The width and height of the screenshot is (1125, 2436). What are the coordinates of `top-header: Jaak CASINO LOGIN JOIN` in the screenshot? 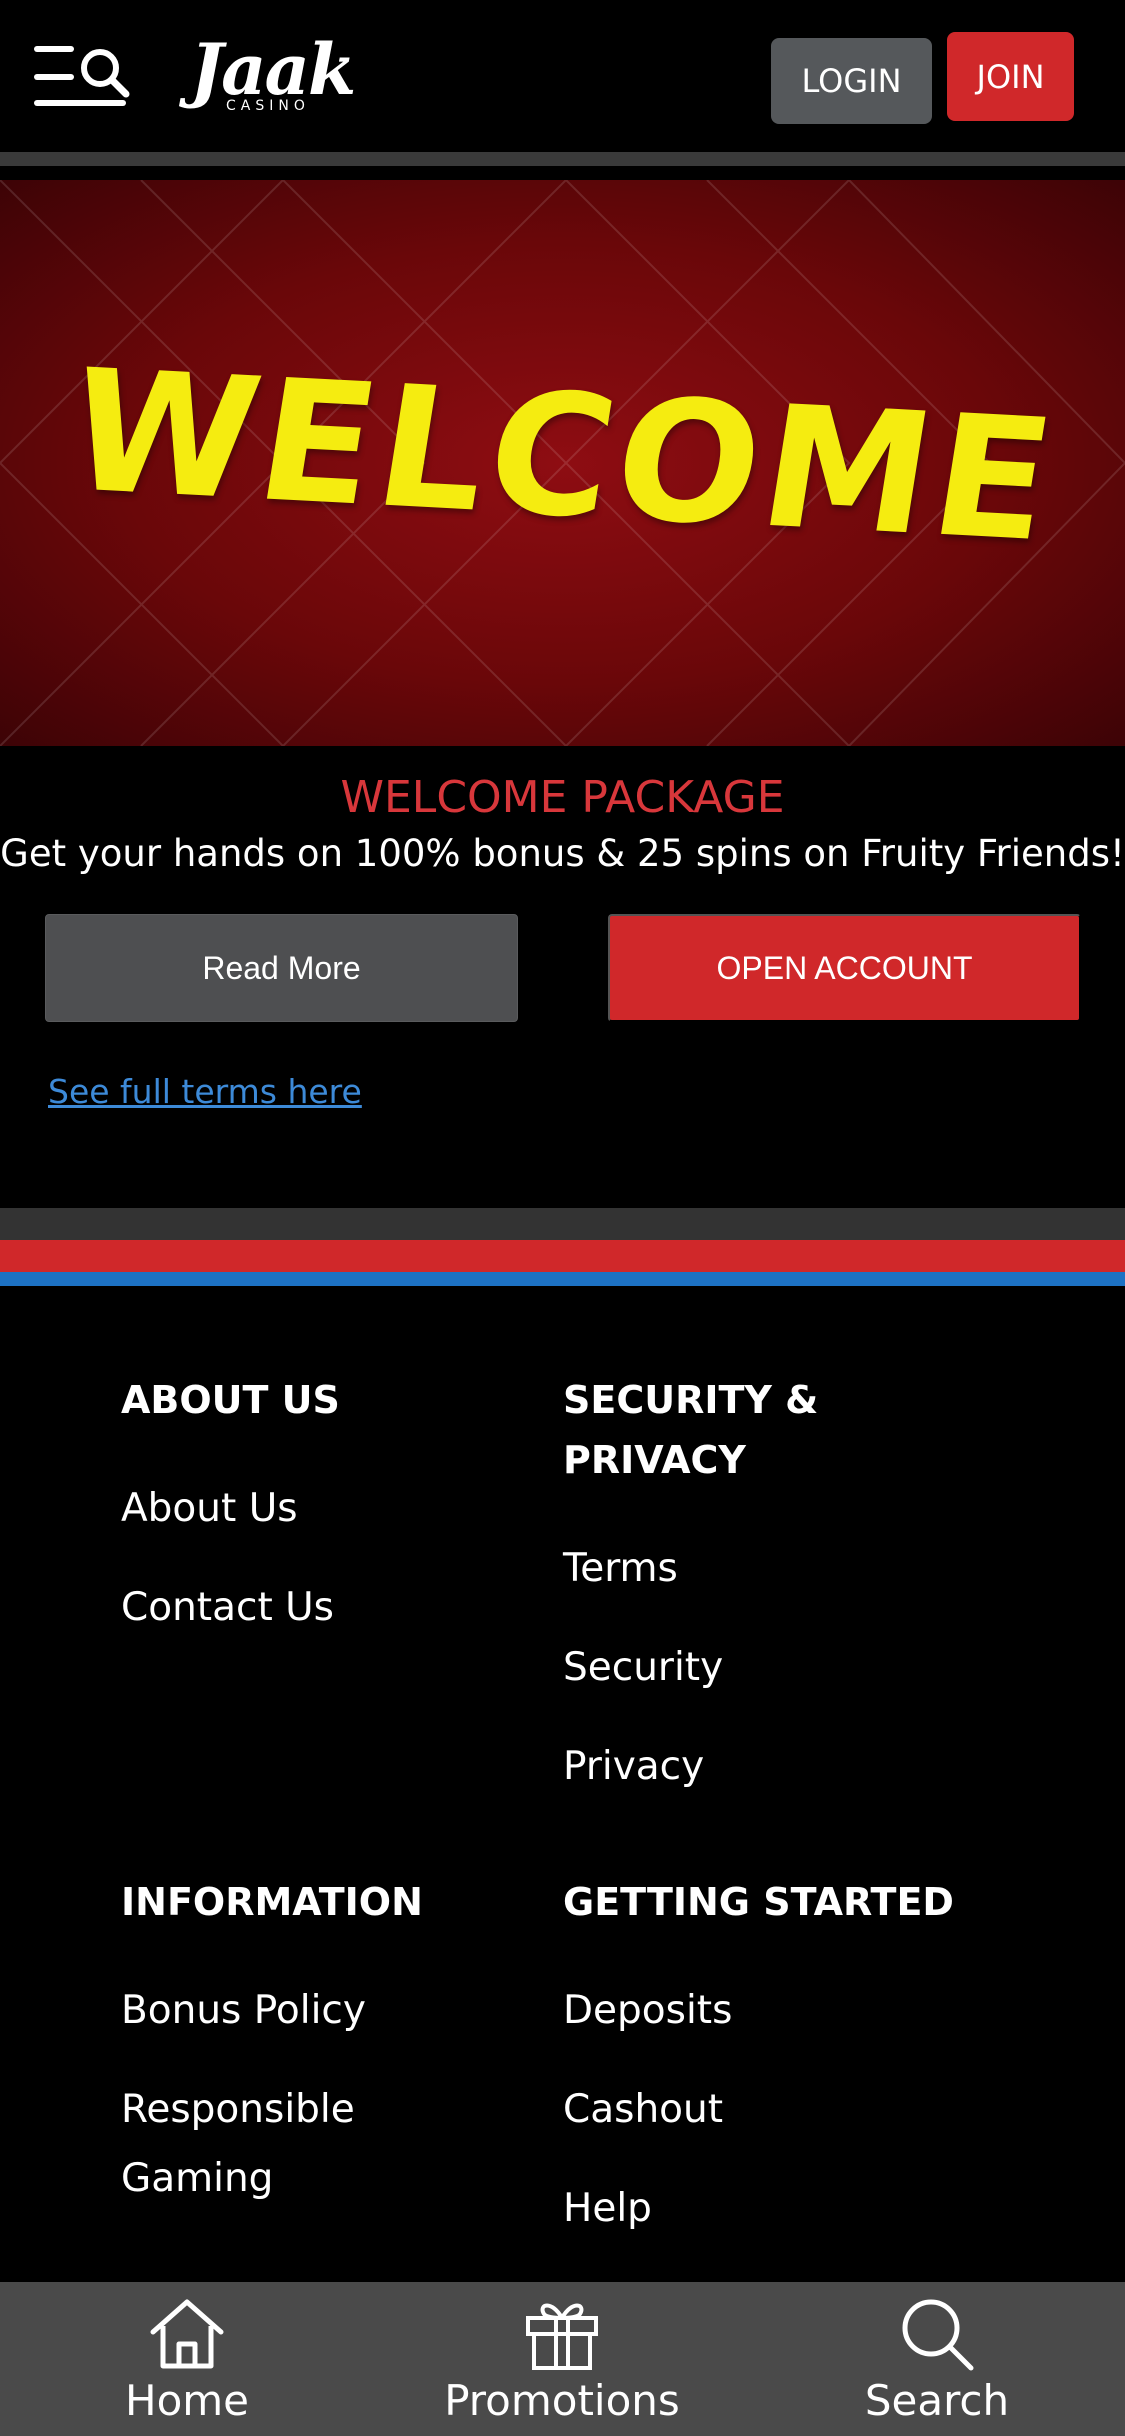 It's located at (562, 83).